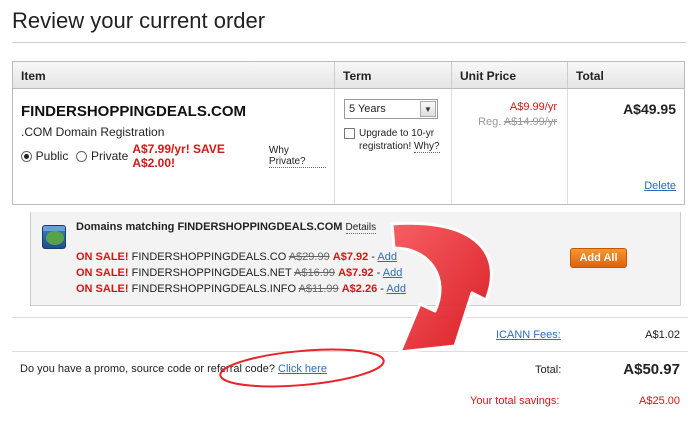  What do you see at coordinates (548, 370) in the screenshot?
I see `total-label: Total:` at bounding box center [548, 370].